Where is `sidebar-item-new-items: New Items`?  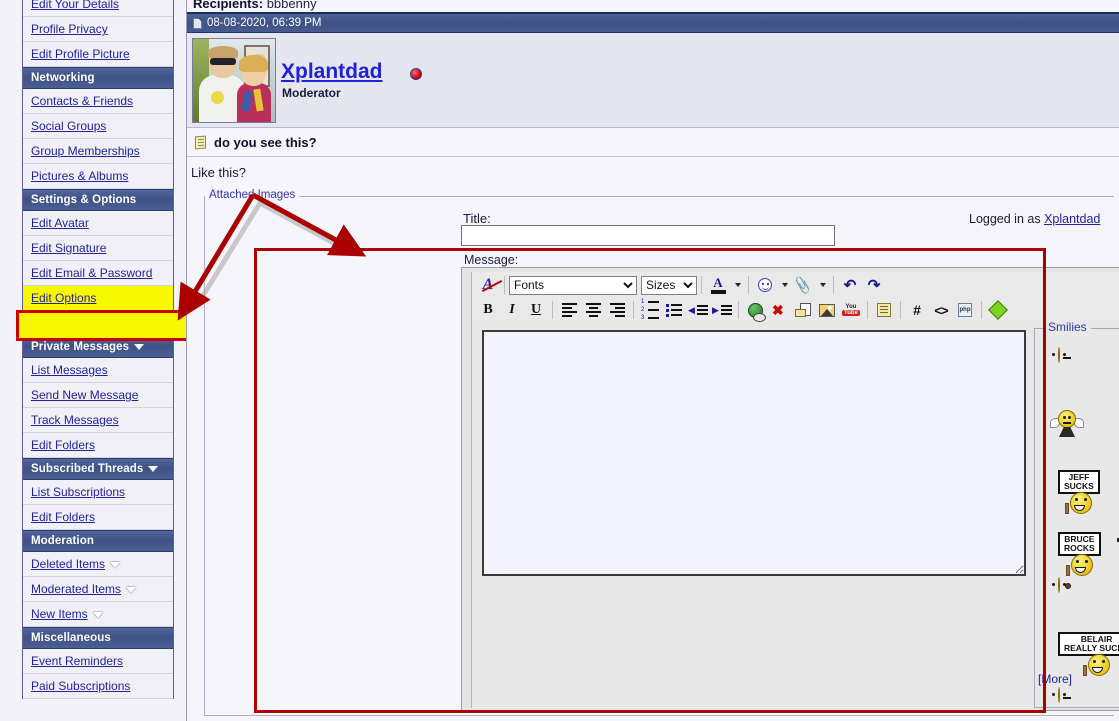 sidebar-item-new-items: New Items is located at coordinates (98, 614).